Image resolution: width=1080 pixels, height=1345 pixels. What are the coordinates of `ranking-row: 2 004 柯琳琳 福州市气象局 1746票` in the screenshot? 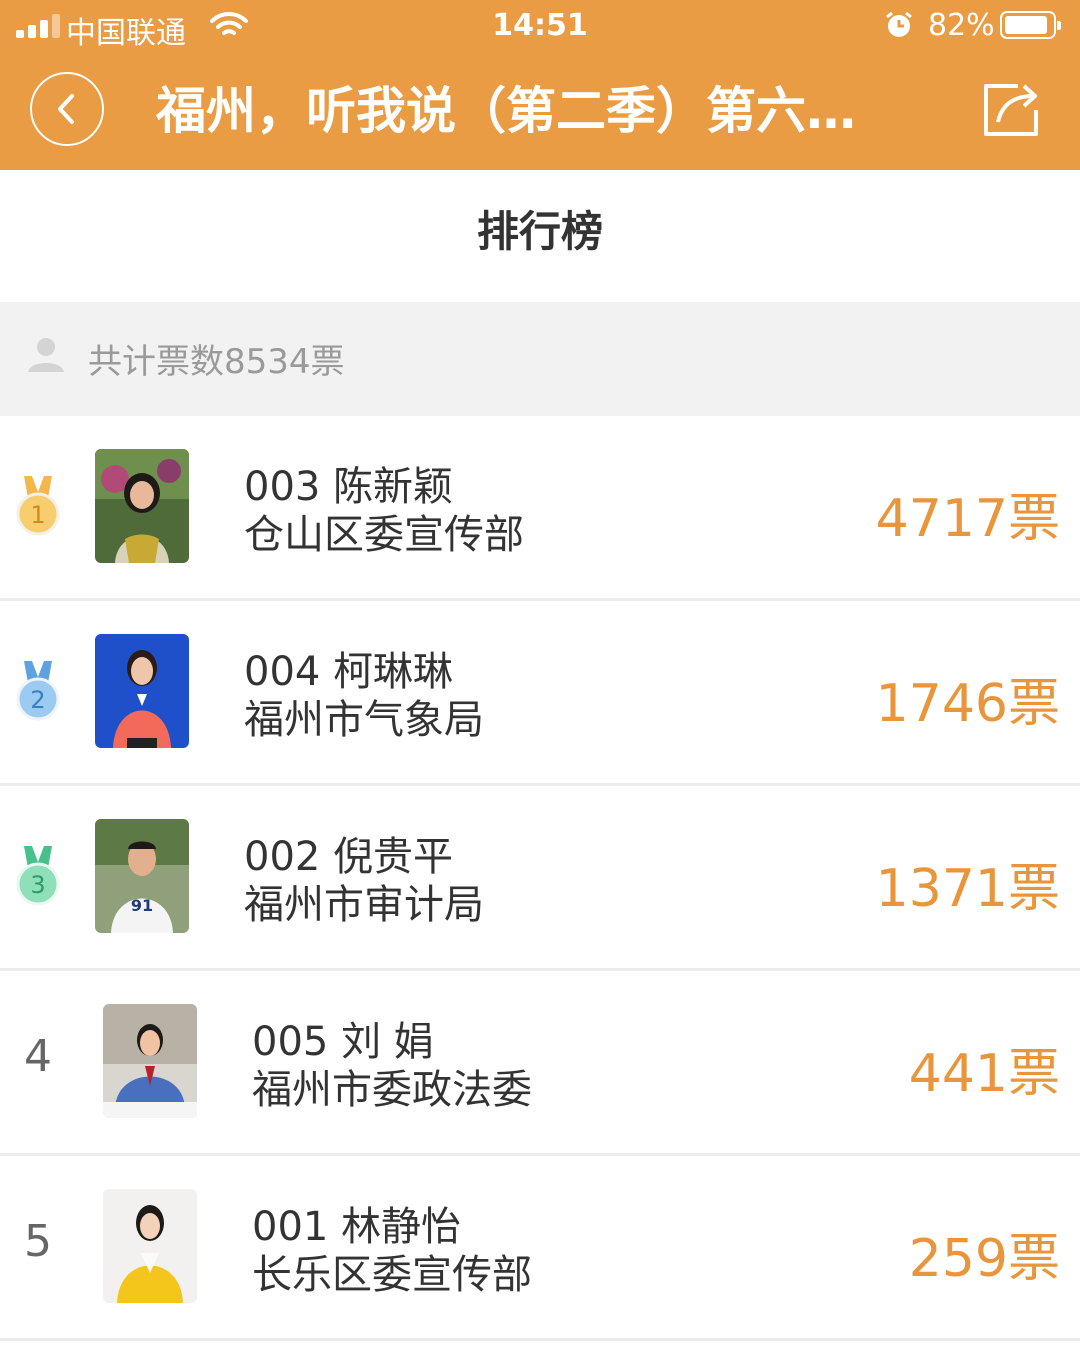 It's located at (540, 693).